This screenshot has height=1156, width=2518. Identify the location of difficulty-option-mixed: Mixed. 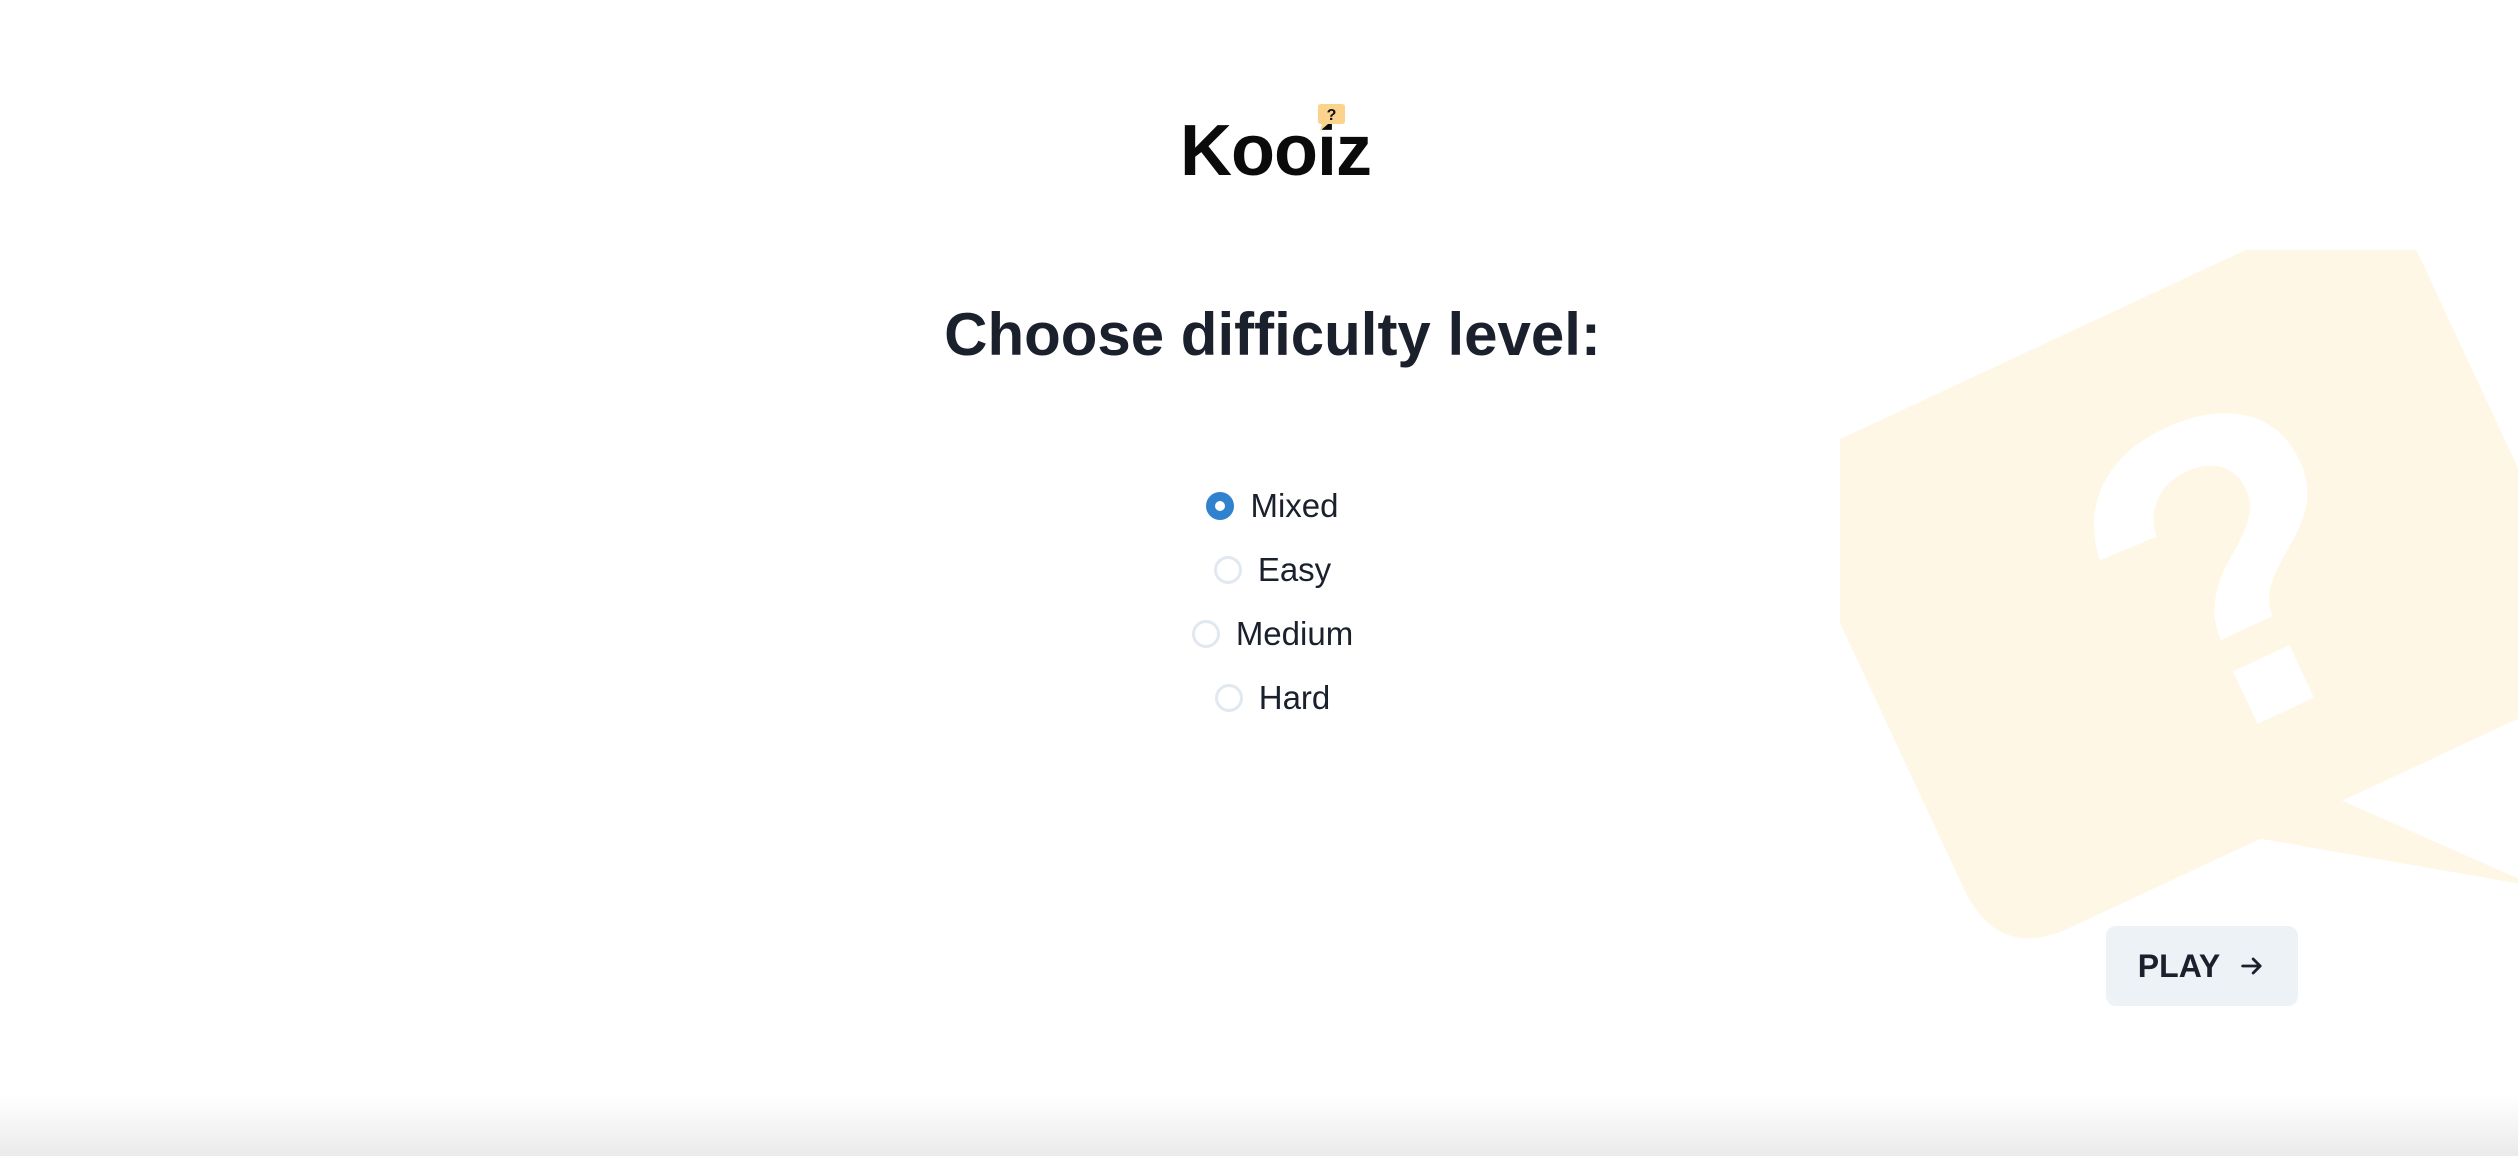
(1272, 506).